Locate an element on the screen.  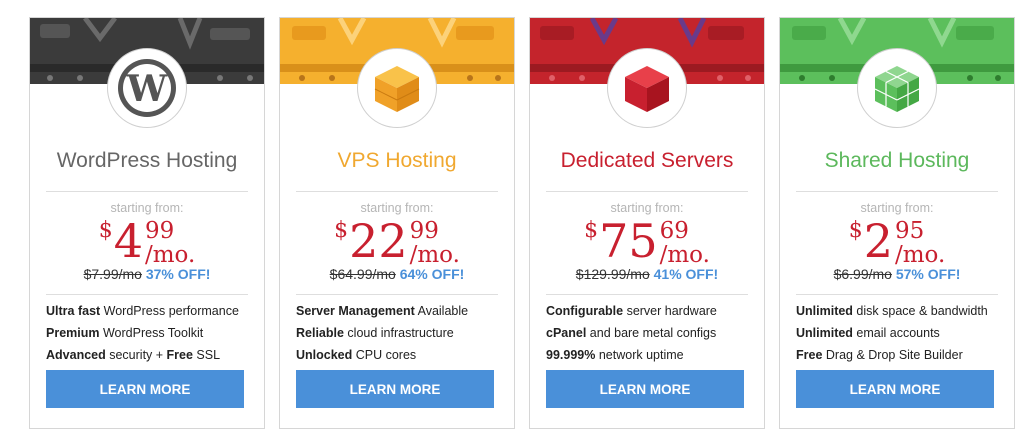
old-price: $129.99/mo is located at coordinates (612, 274).